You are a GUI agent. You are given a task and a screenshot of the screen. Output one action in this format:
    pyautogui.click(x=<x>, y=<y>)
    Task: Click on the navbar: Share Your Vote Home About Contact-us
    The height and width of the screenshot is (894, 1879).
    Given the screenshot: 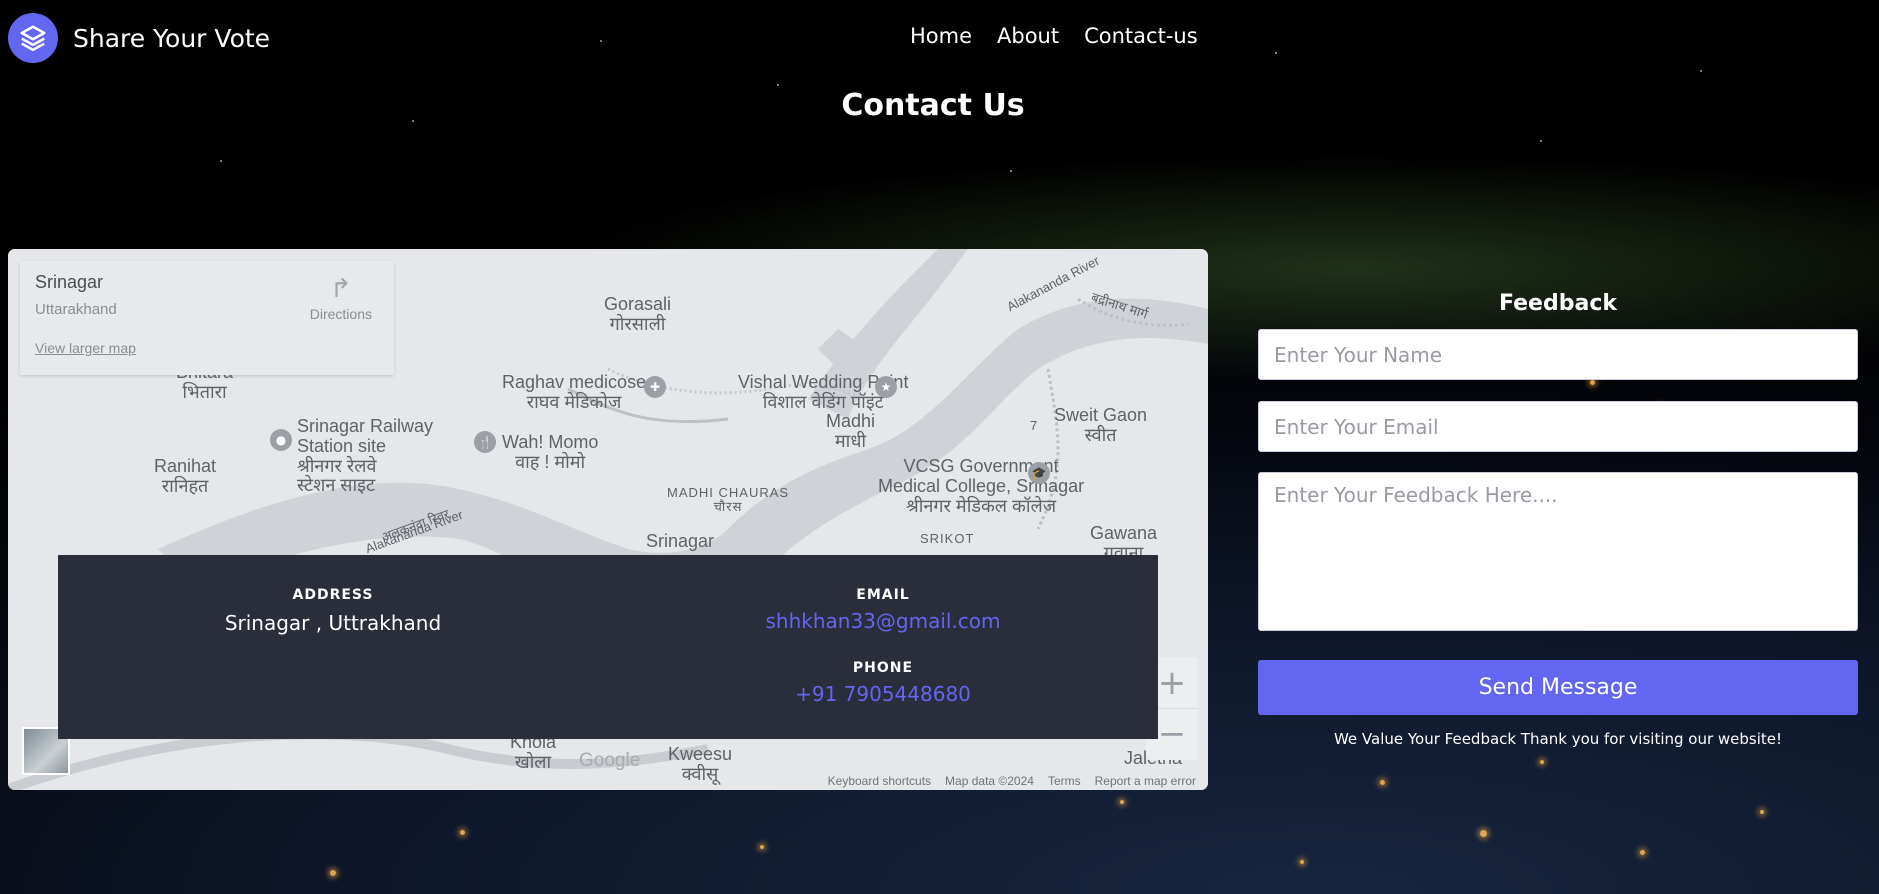 What is the action you would take?
    pyautogui.click(x=939, y=38)
    